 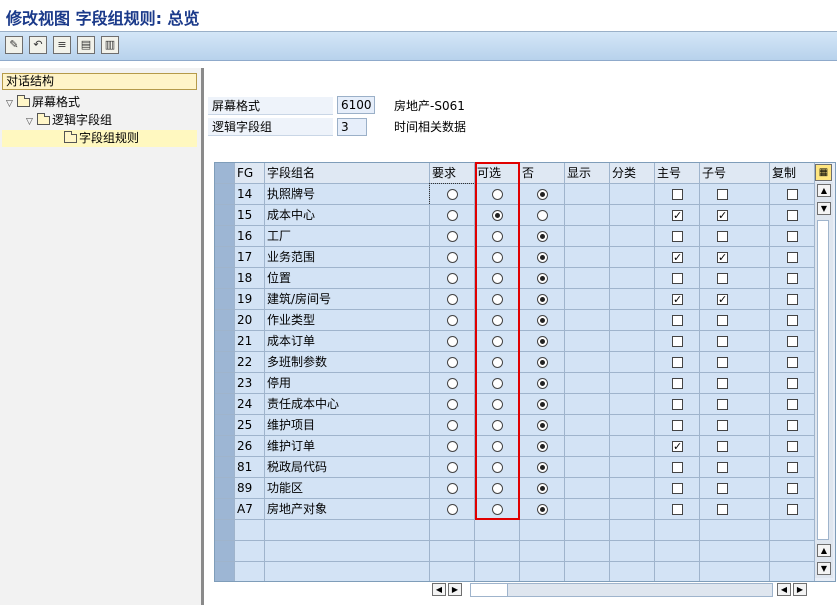 What do you see at coordinates (515, 341) in the screenshot?
I see `table-row: 21 成本订单` at bounding box center [515, 341].